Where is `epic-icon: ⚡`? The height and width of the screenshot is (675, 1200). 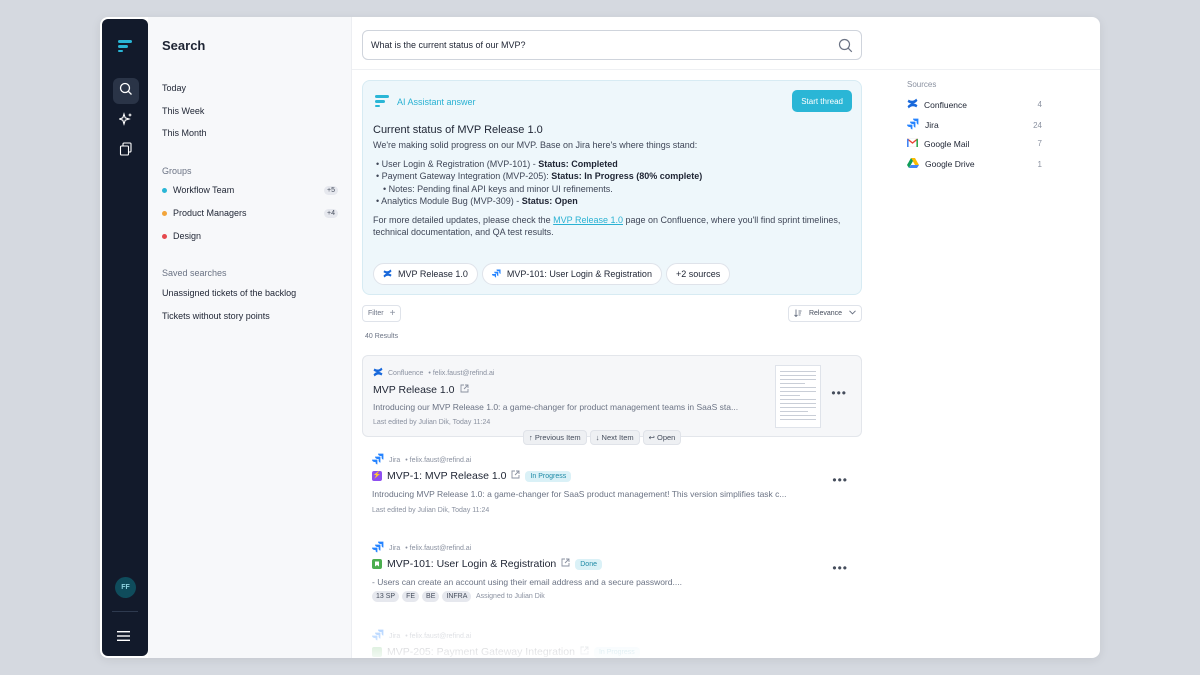 epic-icon: ⚡ is located at coordinates (377, 476).